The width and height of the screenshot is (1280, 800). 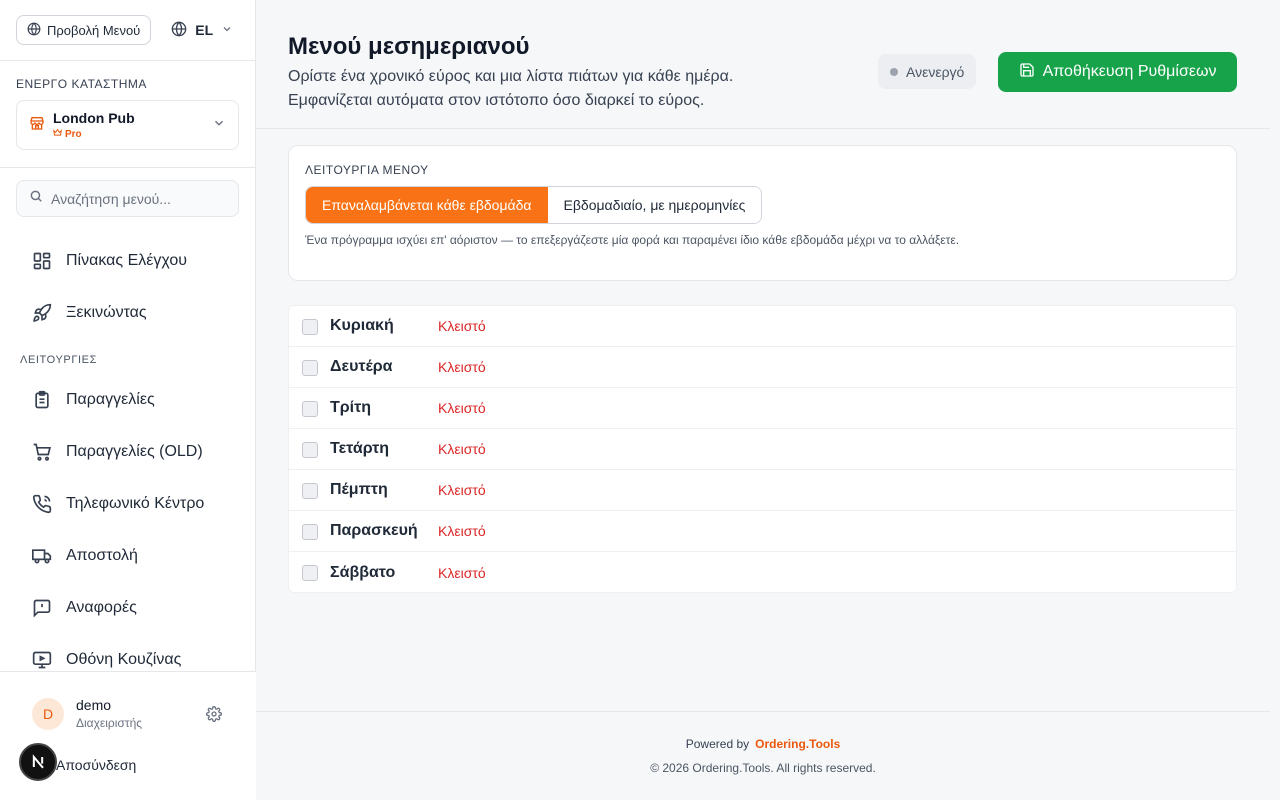 I want to click on monitor-icon, so click(x=42, y=660).